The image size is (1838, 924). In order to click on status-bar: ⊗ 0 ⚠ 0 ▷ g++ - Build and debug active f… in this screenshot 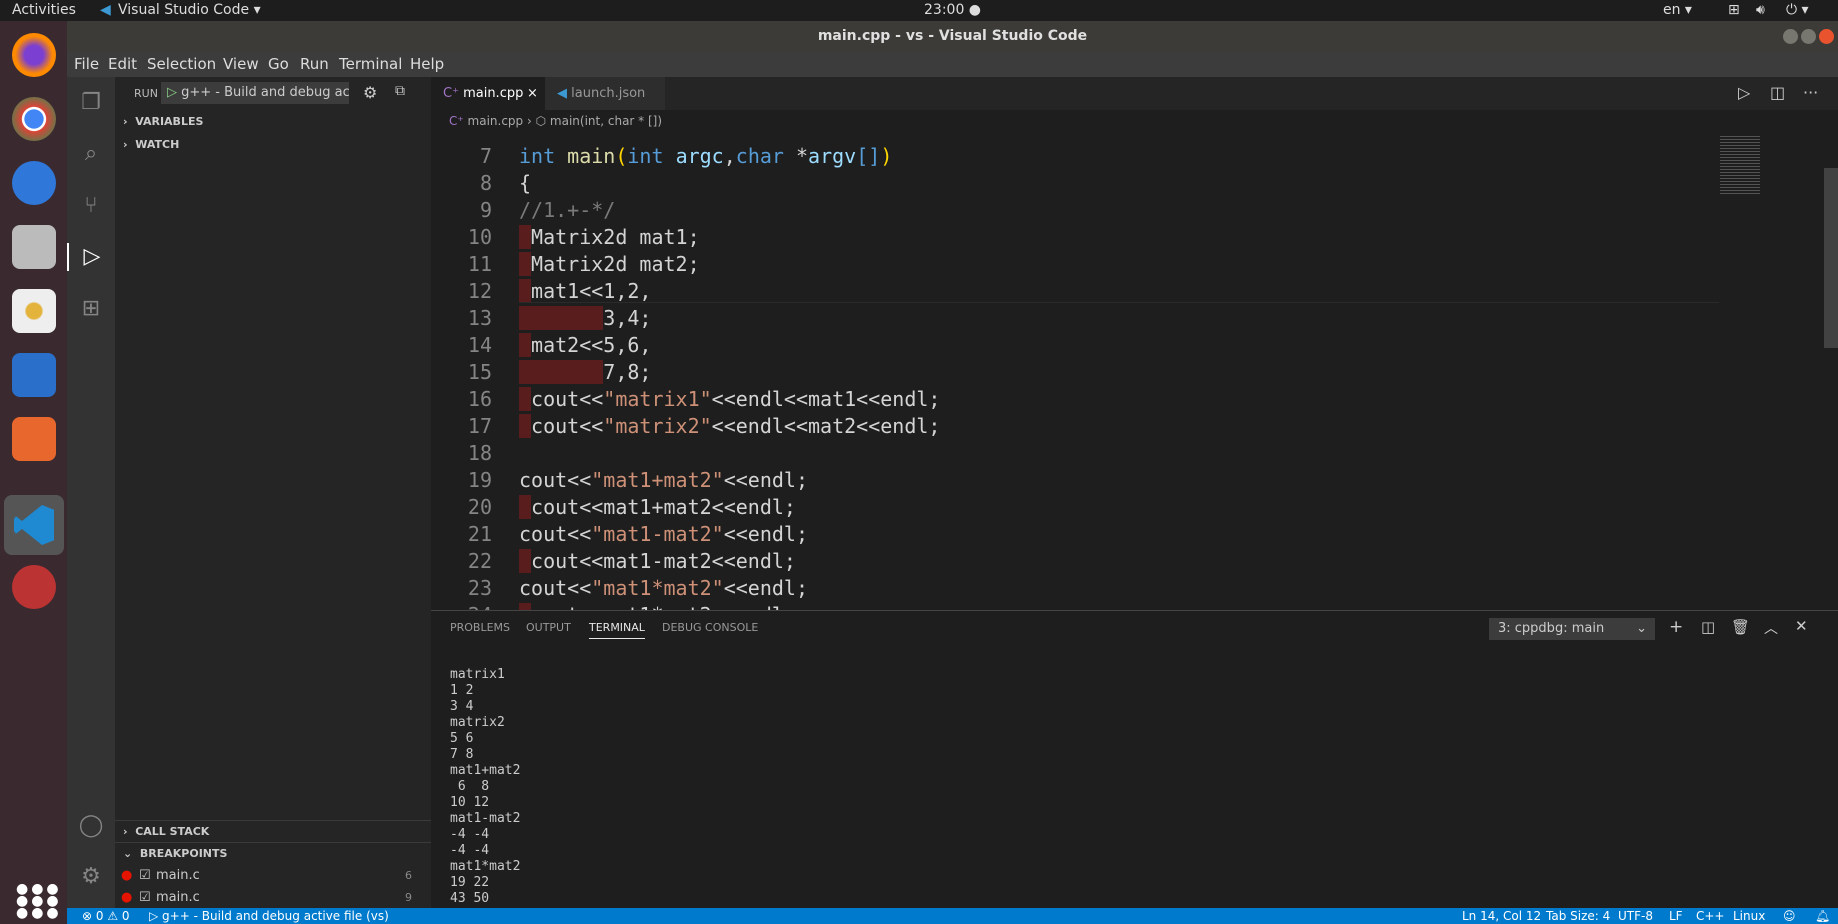, I will do `click(952, 916)`.